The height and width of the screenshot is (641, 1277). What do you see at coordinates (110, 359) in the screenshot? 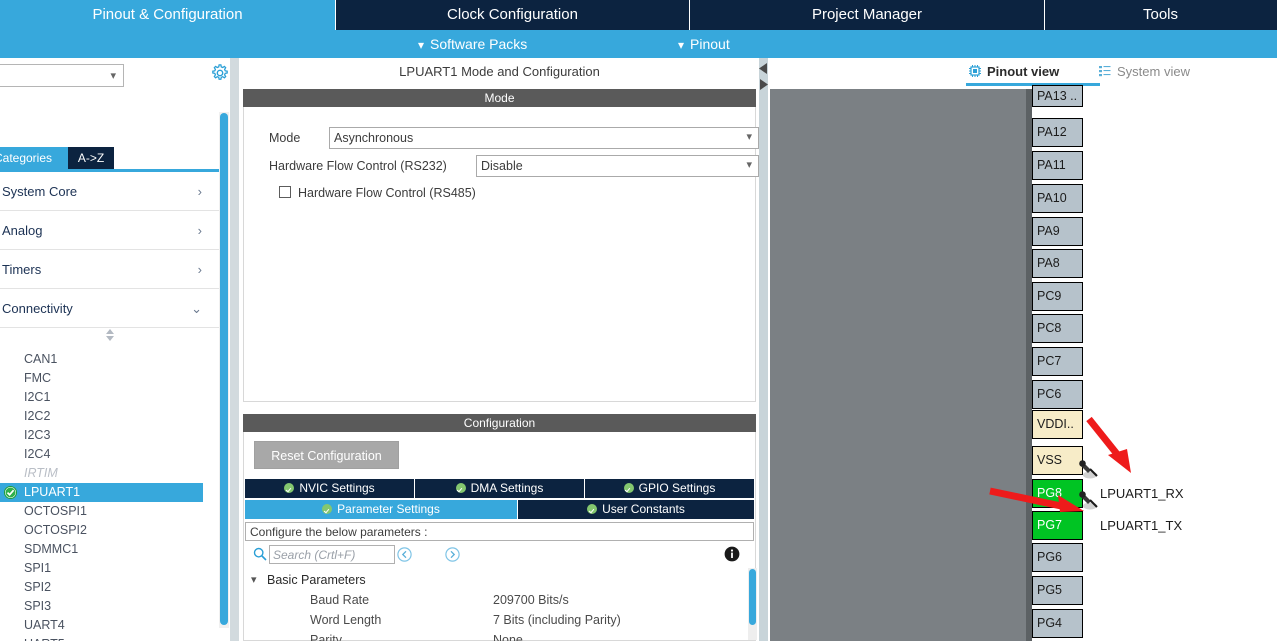
I see `list-item: CAN1` at bounding box center [110, 359].